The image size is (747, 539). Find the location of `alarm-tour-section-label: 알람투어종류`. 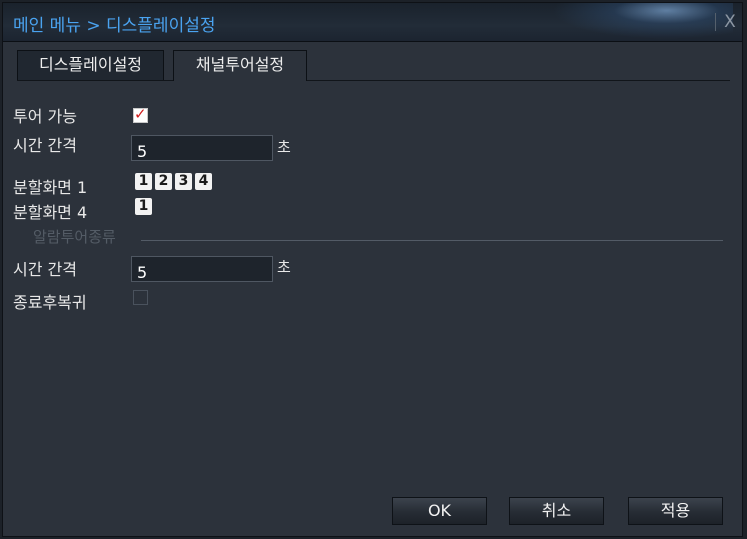

alarm-tour-section-label: 알람투어종류 is located at coordinates (74, 237).